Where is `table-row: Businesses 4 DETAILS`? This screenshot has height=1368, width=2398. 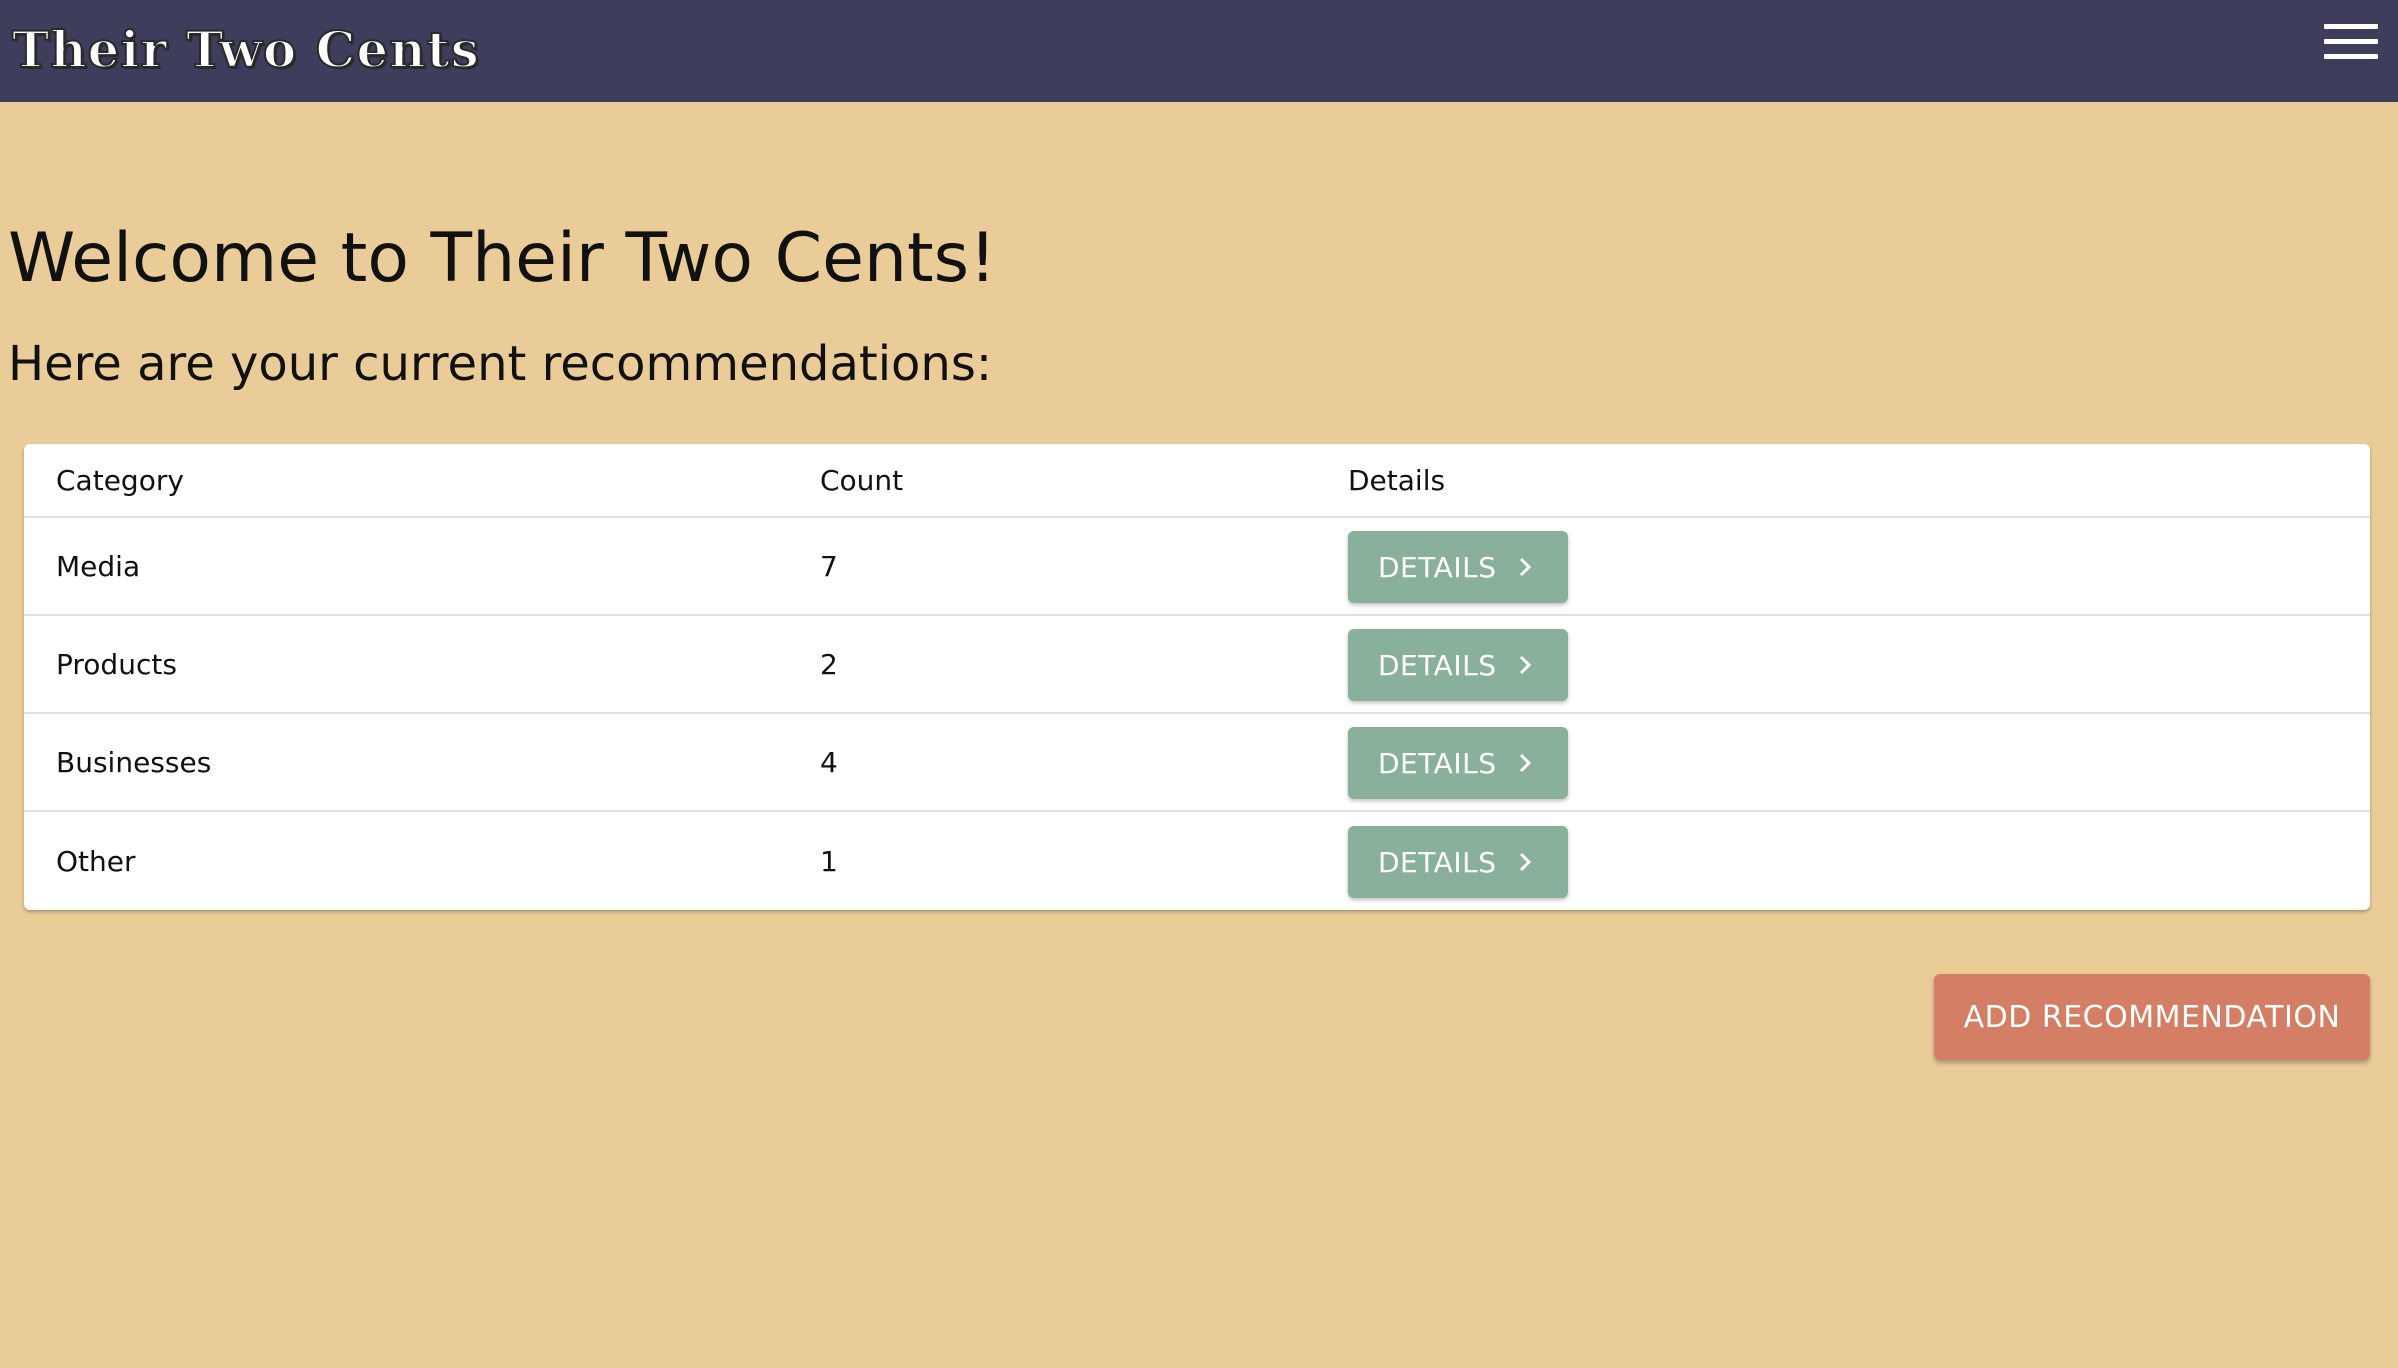 table-row: Businesses 4 DETAILS is located at coordinates (1197, 763).